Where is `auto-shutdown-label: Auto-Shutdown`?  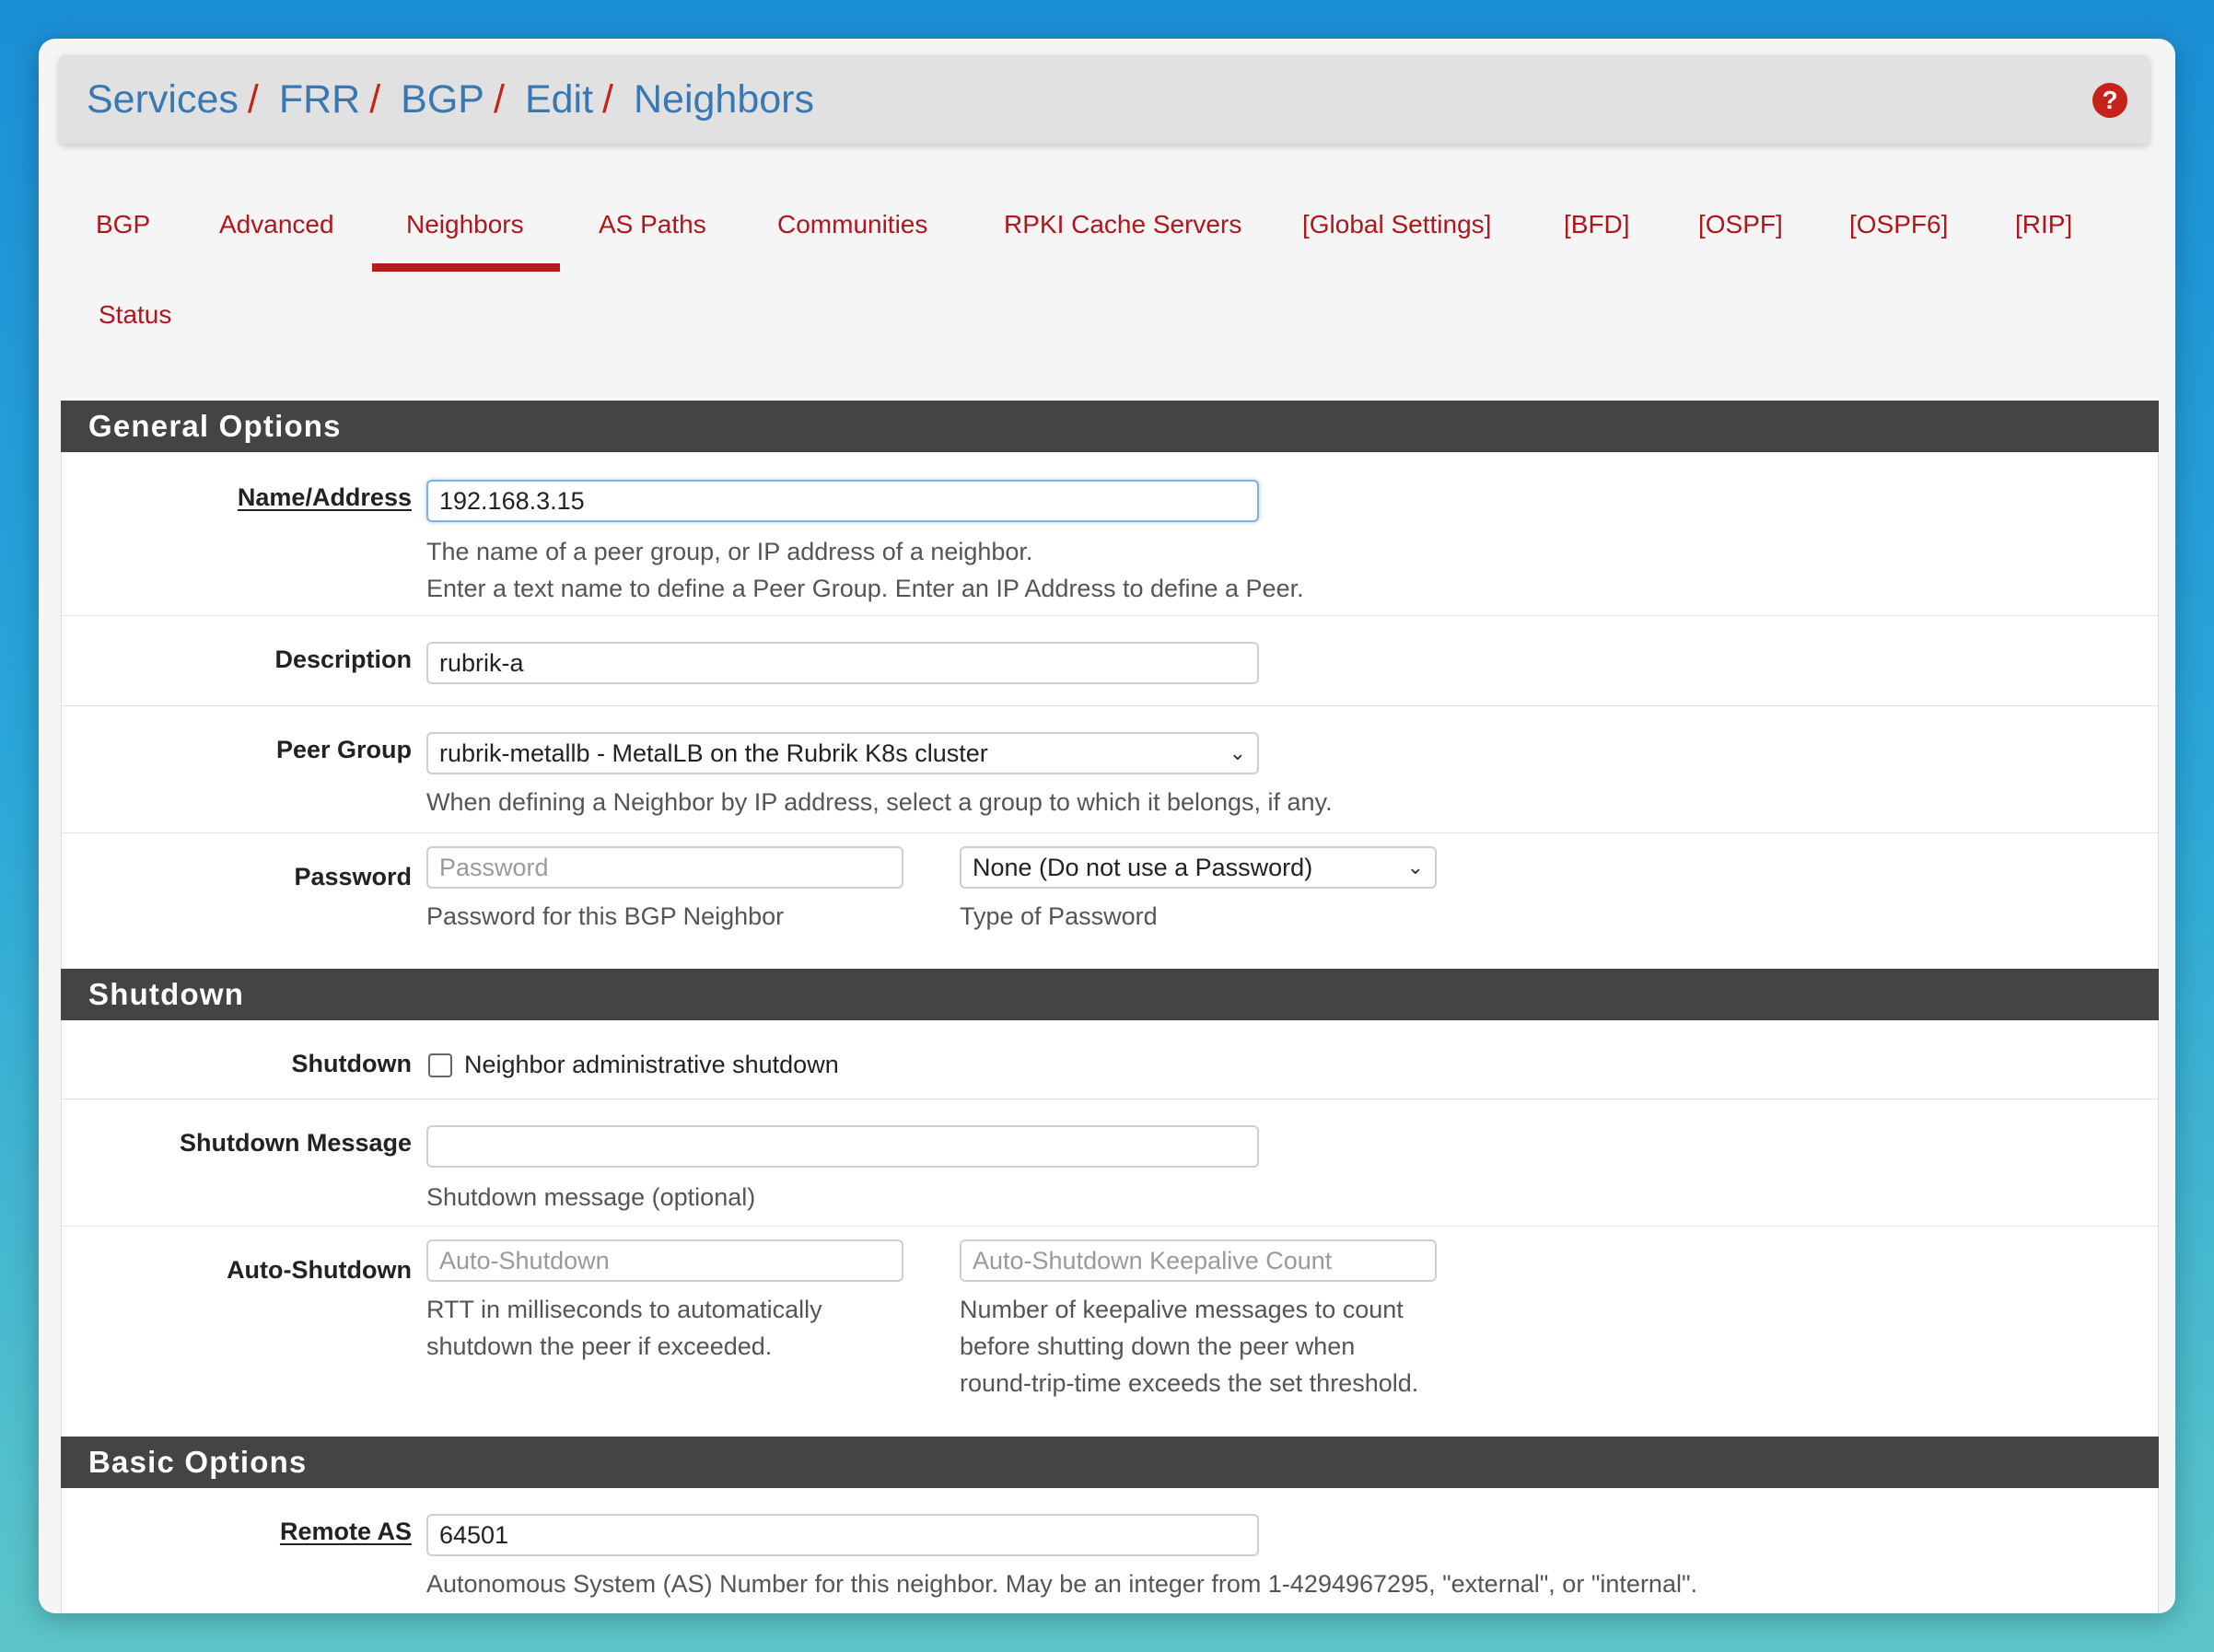 auto-shutdown-label: Auto-Shutdown is located at coordinates (319, 1270).